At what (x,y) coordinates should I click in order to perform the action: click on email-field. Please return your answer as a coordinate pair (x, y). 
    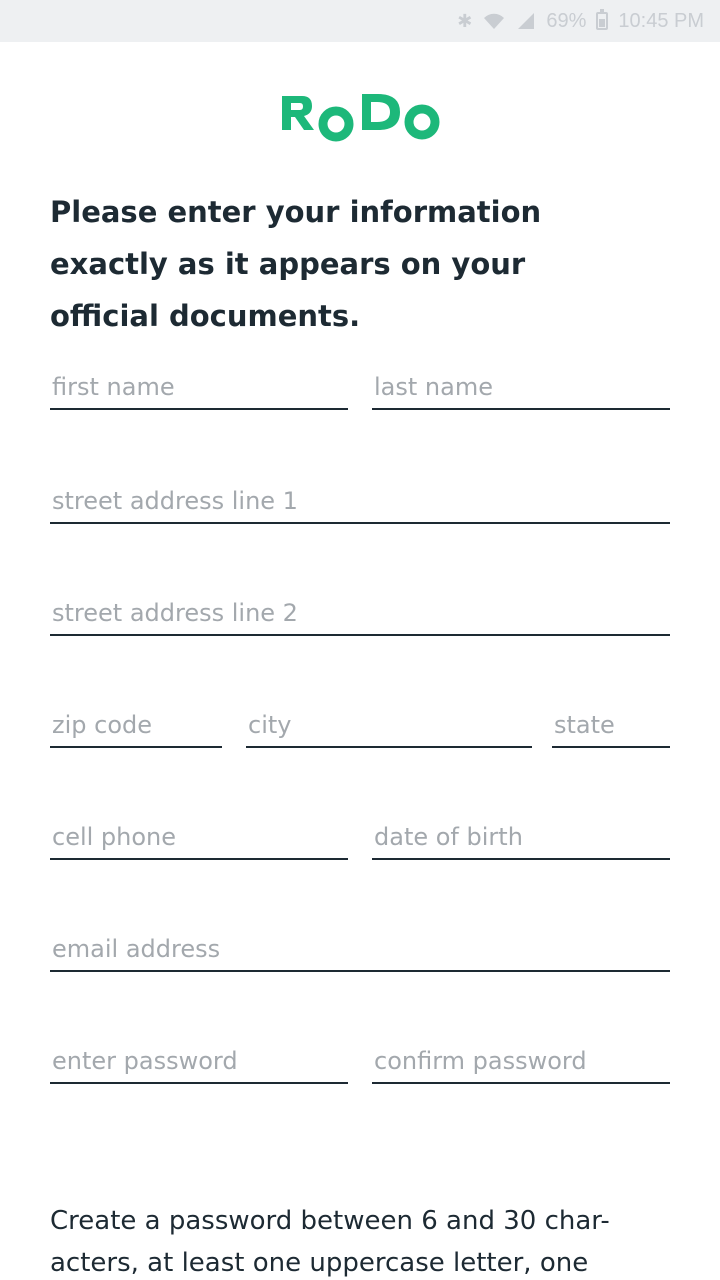
    Looking at the image, I should click on (360, 952).